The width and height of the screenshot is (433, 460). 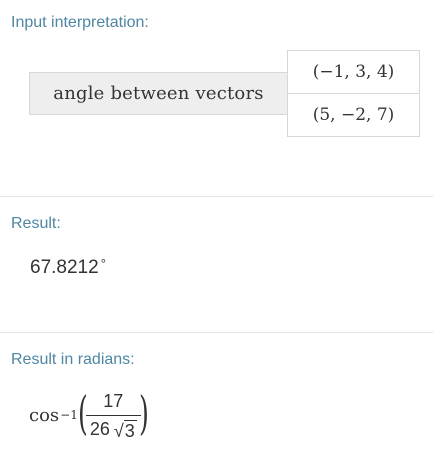 What do you see at coordinates (64, 267) in the screenshot?
I see `result-number: 67.8212` at bounding box center [64, 267].